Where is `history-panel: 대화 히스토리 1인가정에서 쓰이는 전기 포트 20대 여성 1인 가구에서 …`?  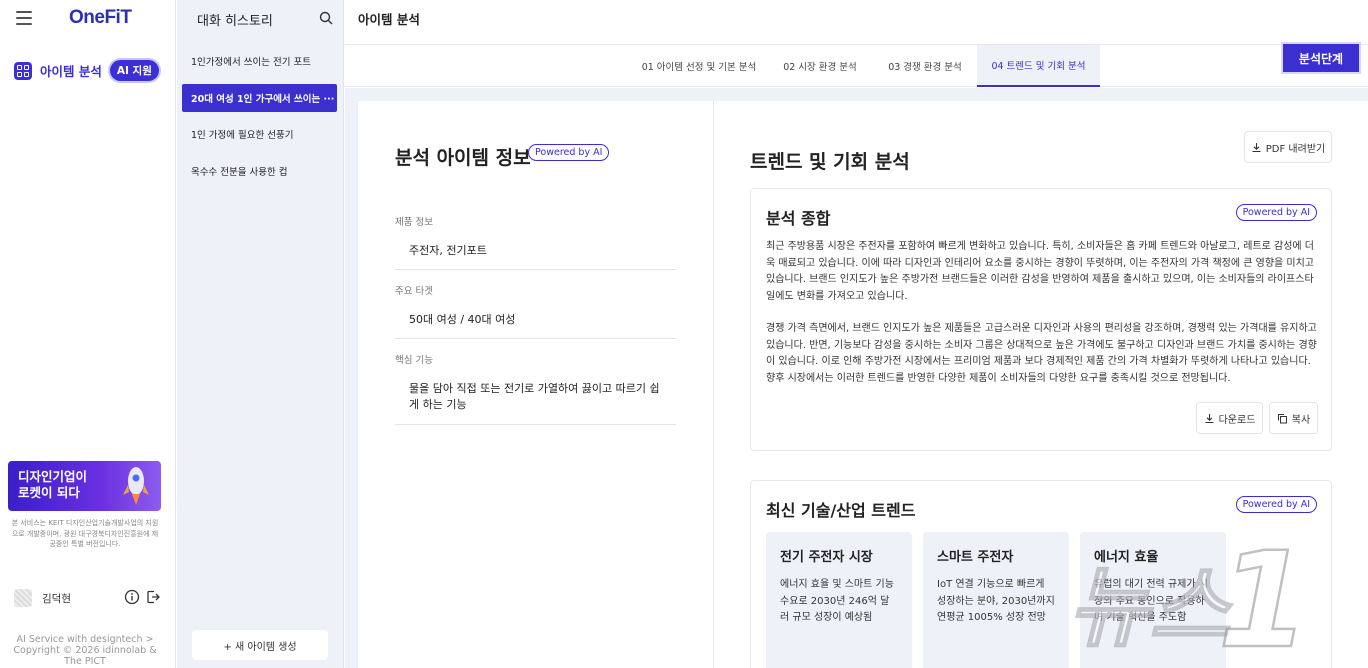
history-panel: 대화 히스토리 1인가정에서 쓰이는 전기 포트 20대 여성 1인 가구에서 … is located at coordinates (260, 334).